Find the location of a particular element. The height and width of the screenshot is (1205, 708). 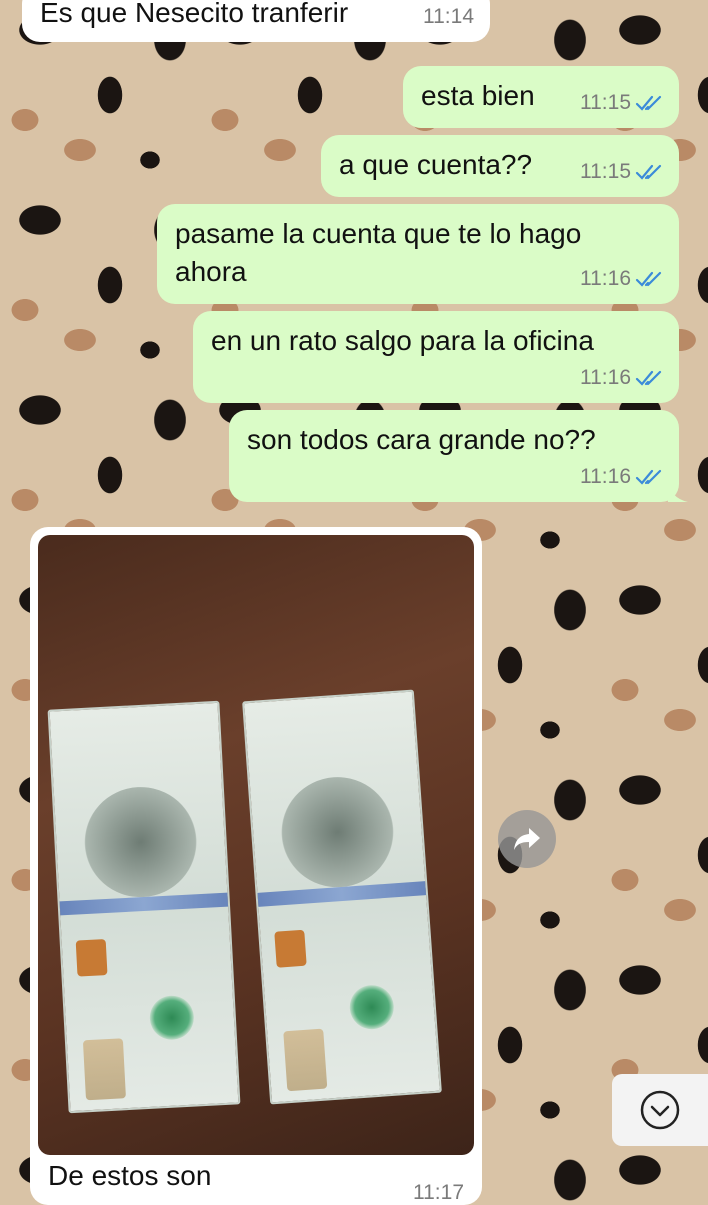

message-time: 11:14 is located at coordinates (448, 16).